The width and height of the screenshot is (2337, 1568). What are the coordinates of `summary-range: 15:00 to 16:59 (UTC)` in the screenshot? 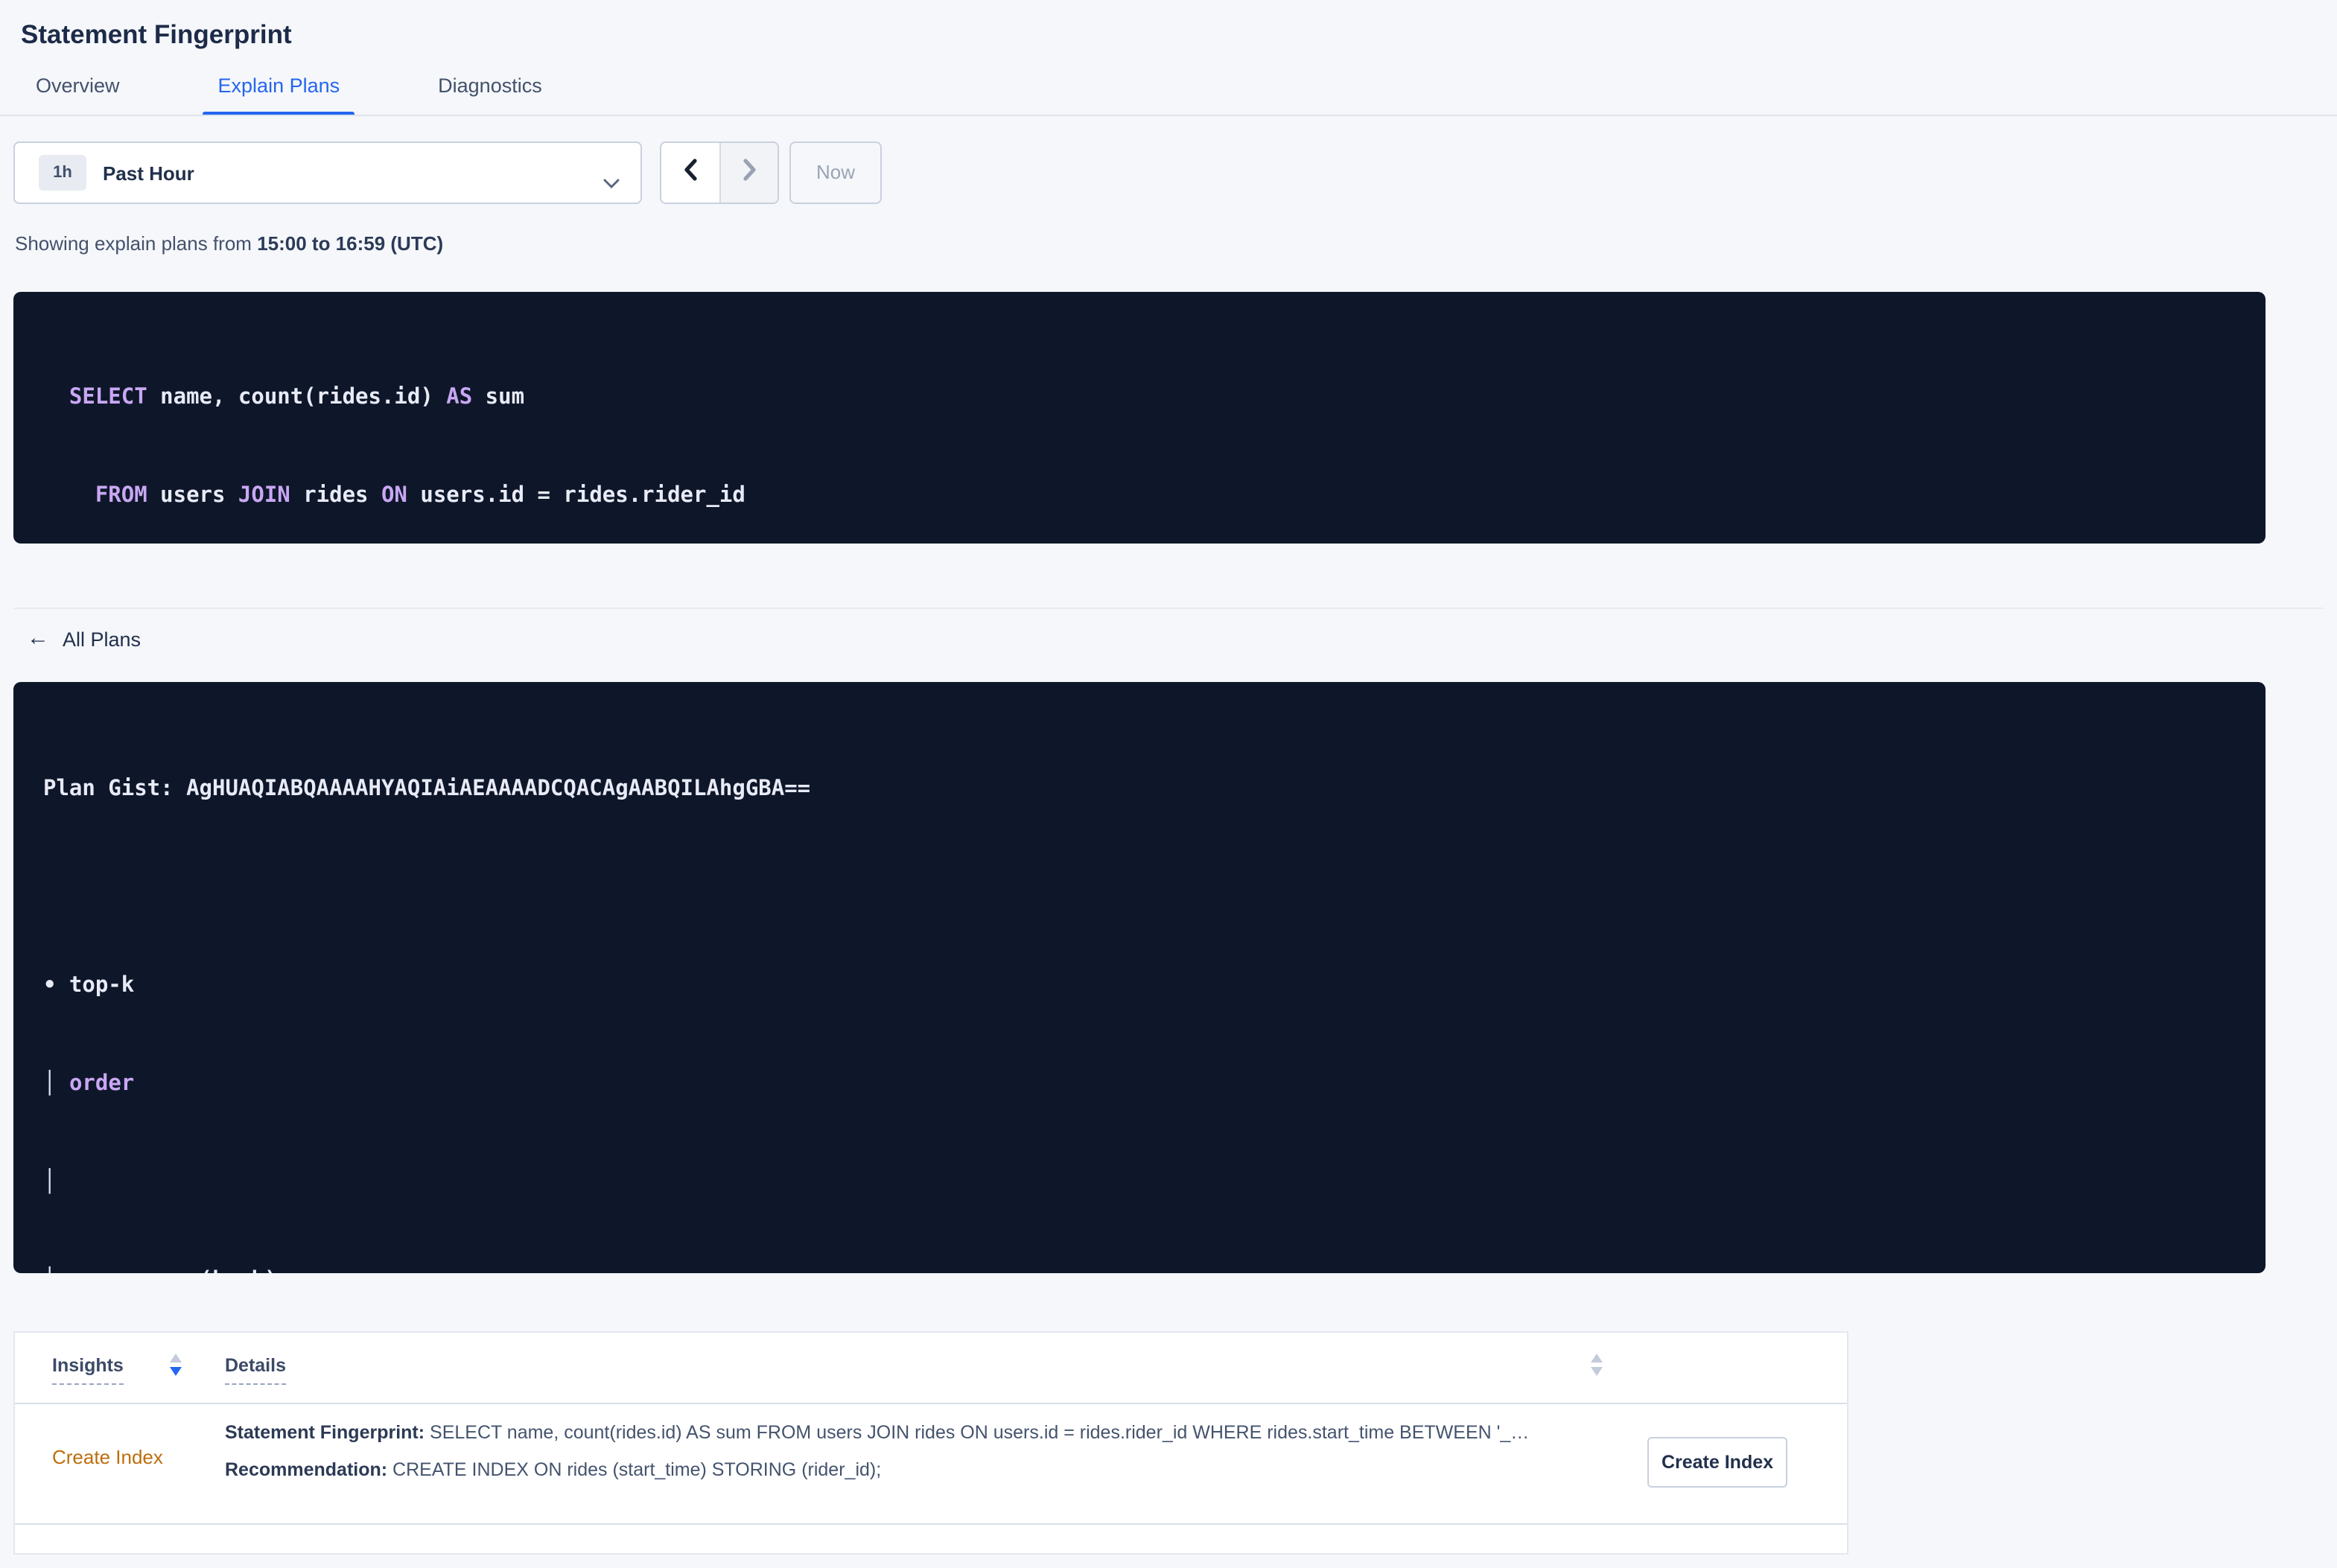 It's located at (350, 243).